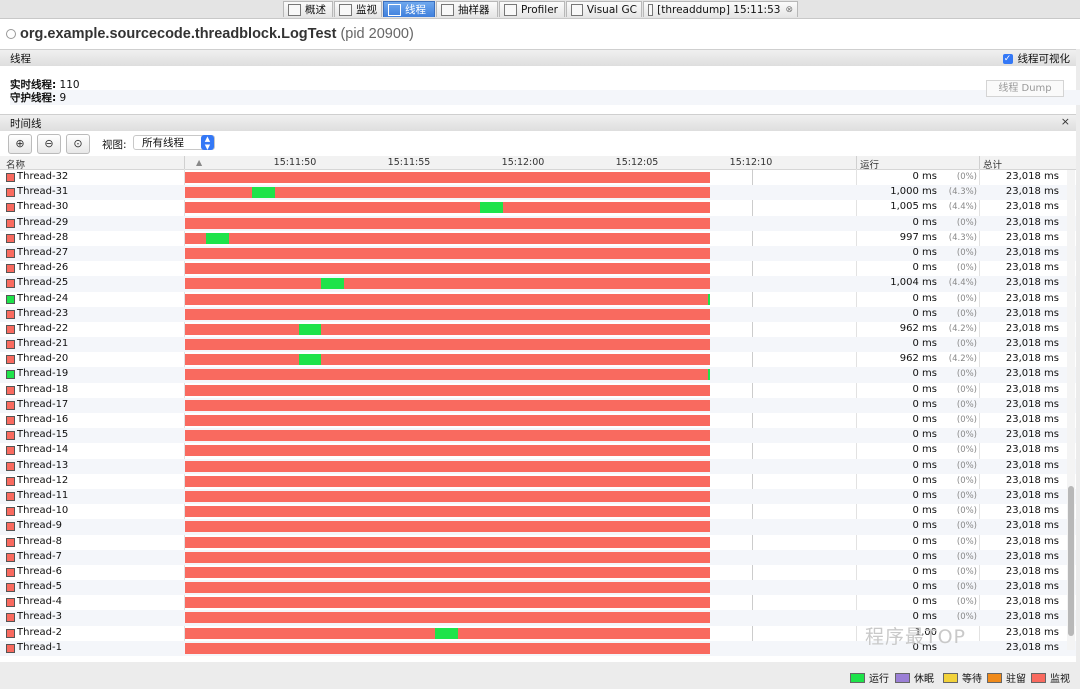 The height and width of the screenshot is (689, 1080). What do you see at coordinates (789, 10) in the screenshot?
I see `close-tab-icon: ⊗` at bounding box center [789, 10].